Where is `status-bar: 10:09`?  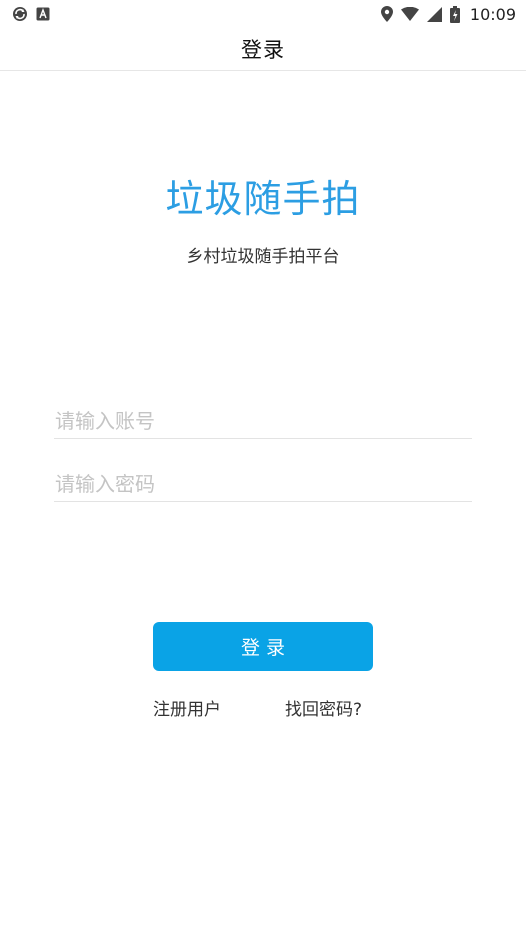 status-bar: 10:09 is located at coordinates (263, 14).